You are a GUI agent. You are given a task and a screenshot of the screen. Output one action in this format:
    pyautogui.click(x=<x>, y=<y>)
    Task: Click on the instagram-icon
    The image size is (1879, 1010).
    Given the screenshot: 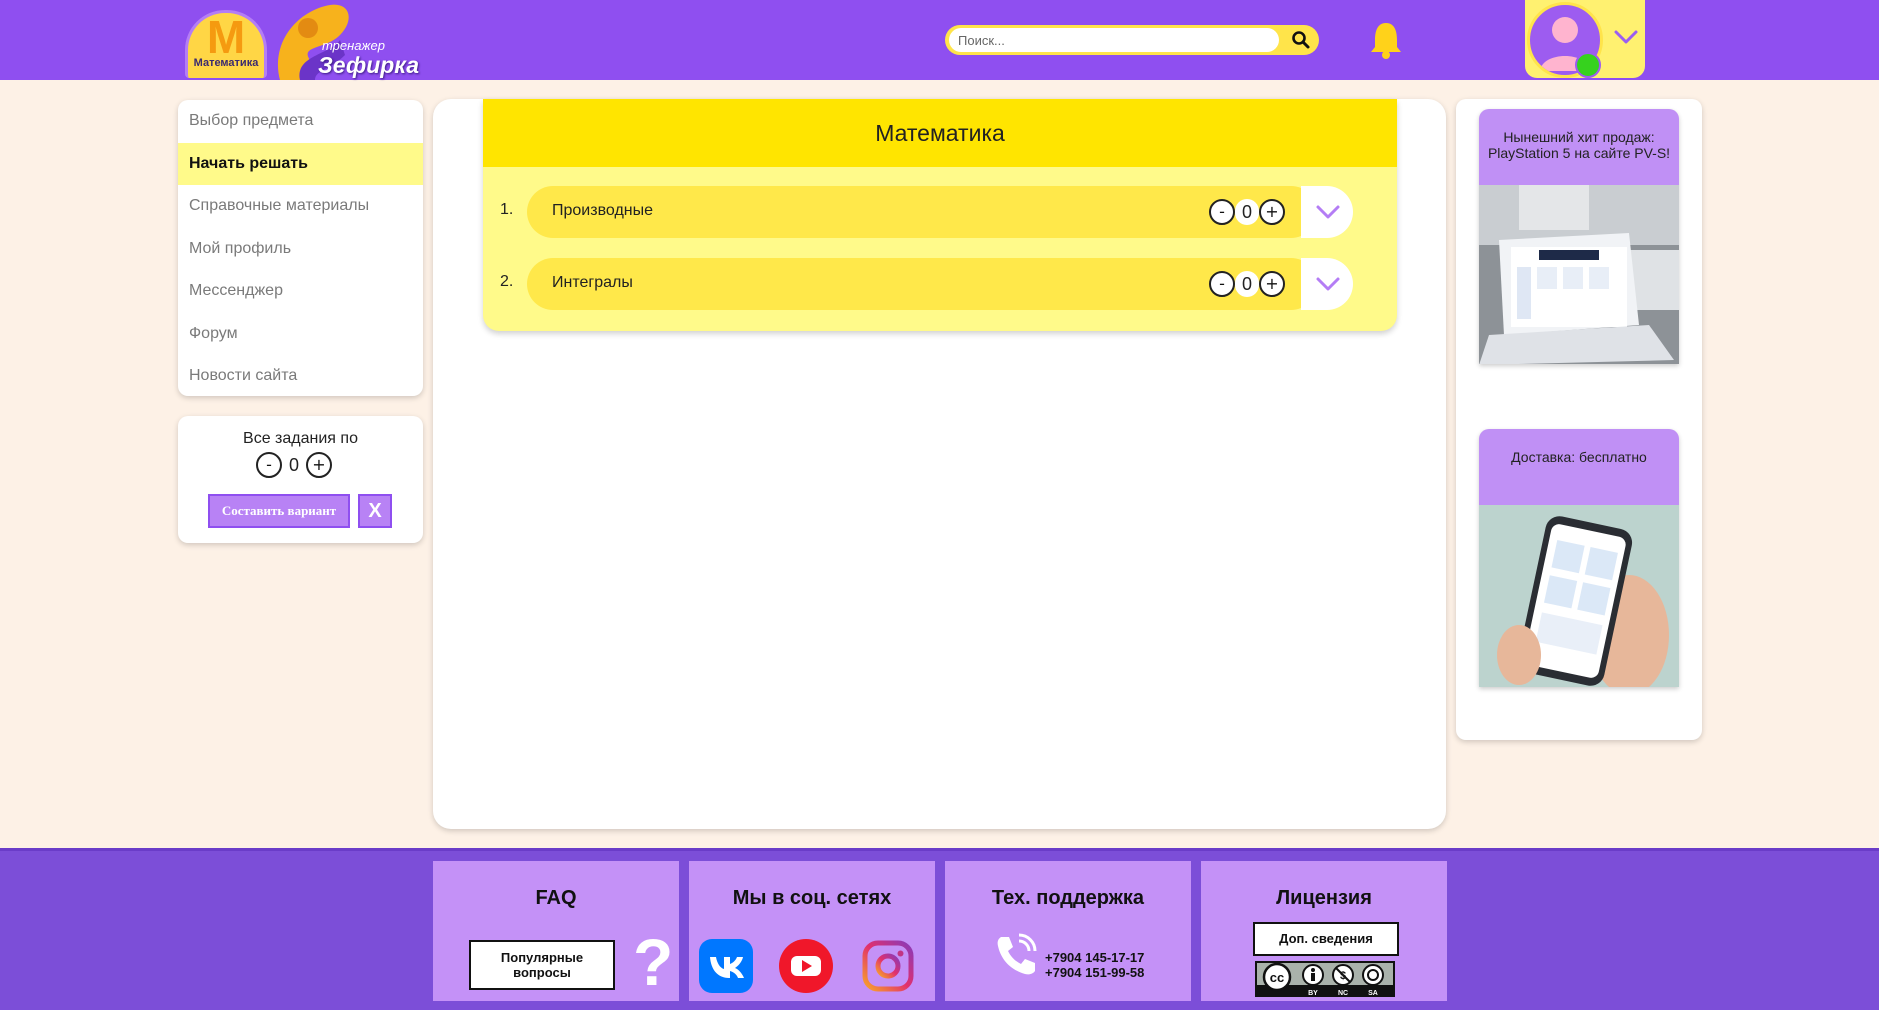 What is the action you would take?
    pyautogui.click(x=888, y=966)
    